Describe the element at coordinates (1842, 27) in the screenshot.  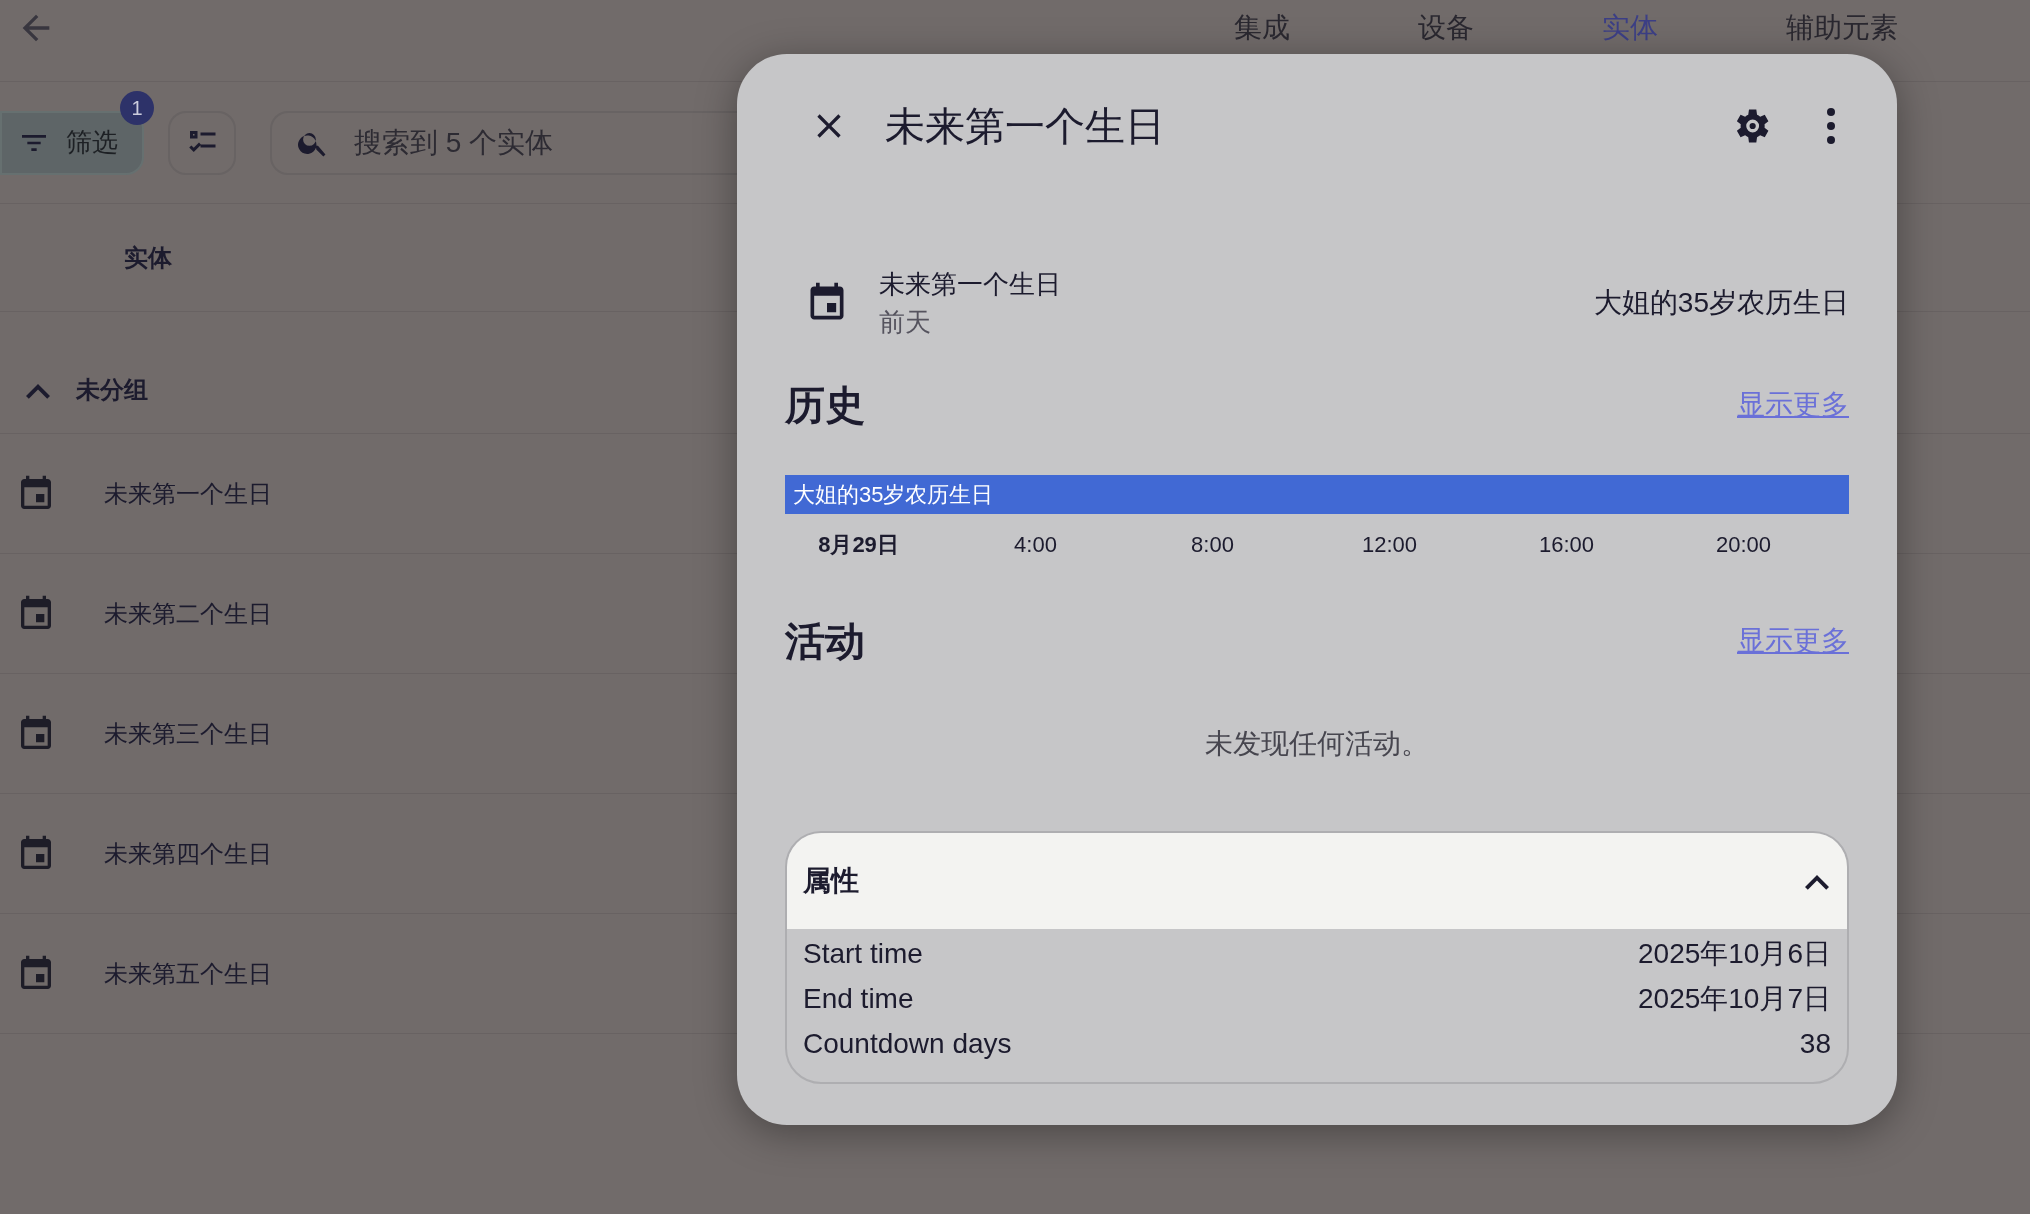
I see `tab: 辅助元素` at that location.